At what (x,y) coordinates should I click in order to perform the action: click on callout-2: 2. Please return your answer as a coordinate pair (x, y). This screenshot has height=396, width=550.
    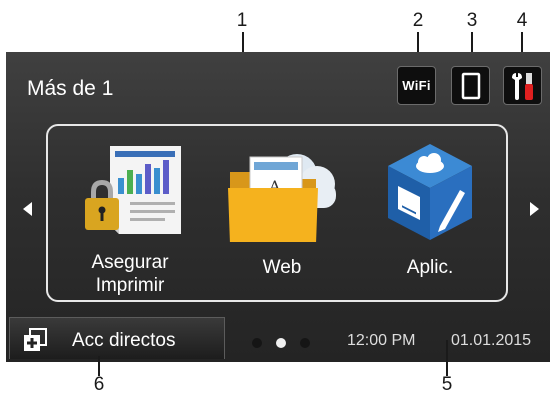
    Looking at the image, I should click on (418, 20).